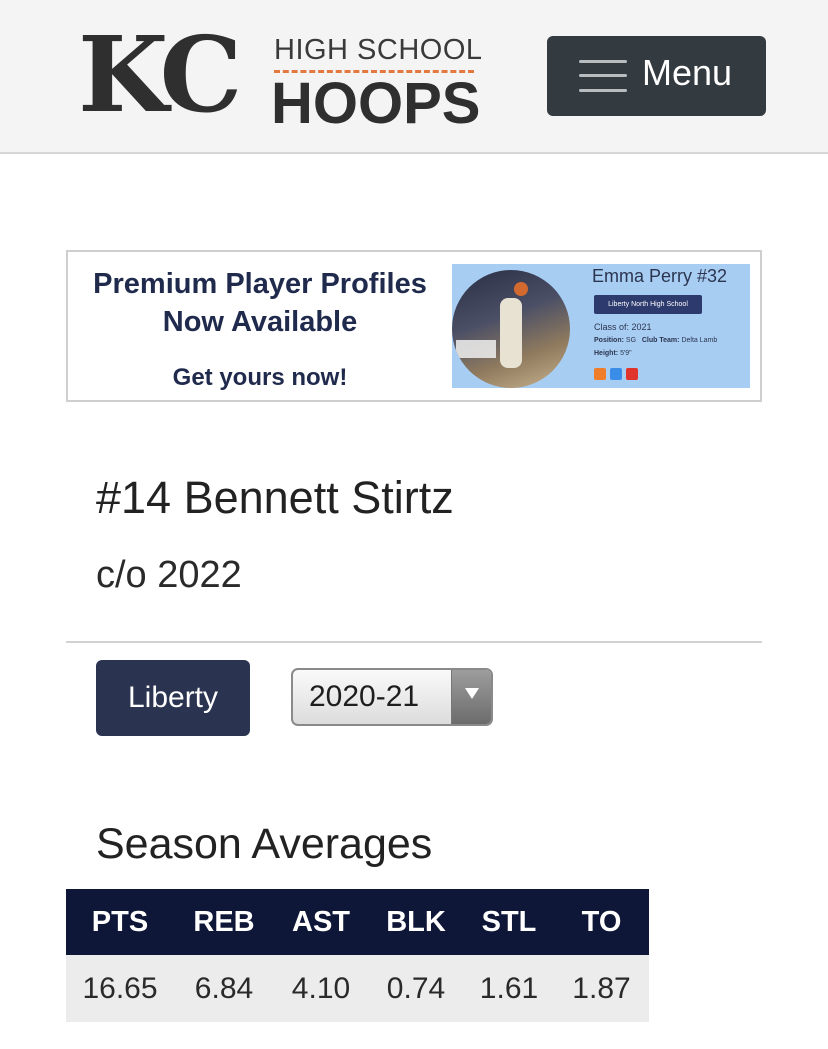  What do you see at coordinates (511, 329) in the screenshot?
I see `profile-photo` at bounding box center [511, 329].